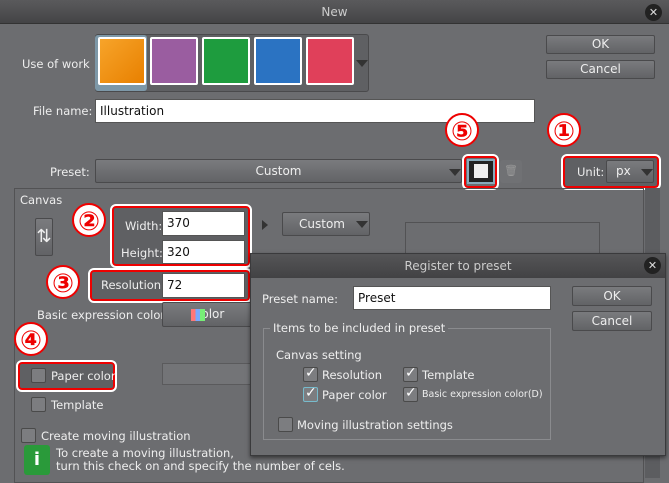 The image size is (669, 483). Describe the element at coordinates (207, 314) in the screenshot. I see `basic-color-dropdown: Color` at that location.